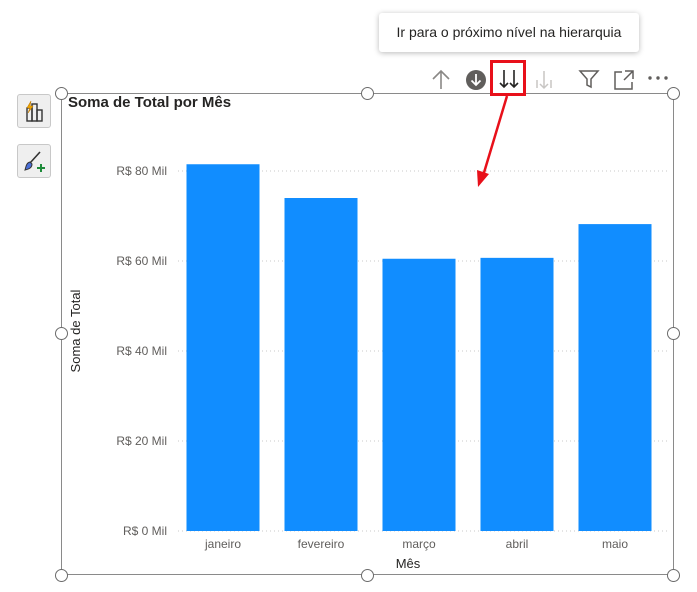 This screenshot has width=697, height=592. I want to click on bar-janeiro, so click(223, 347).